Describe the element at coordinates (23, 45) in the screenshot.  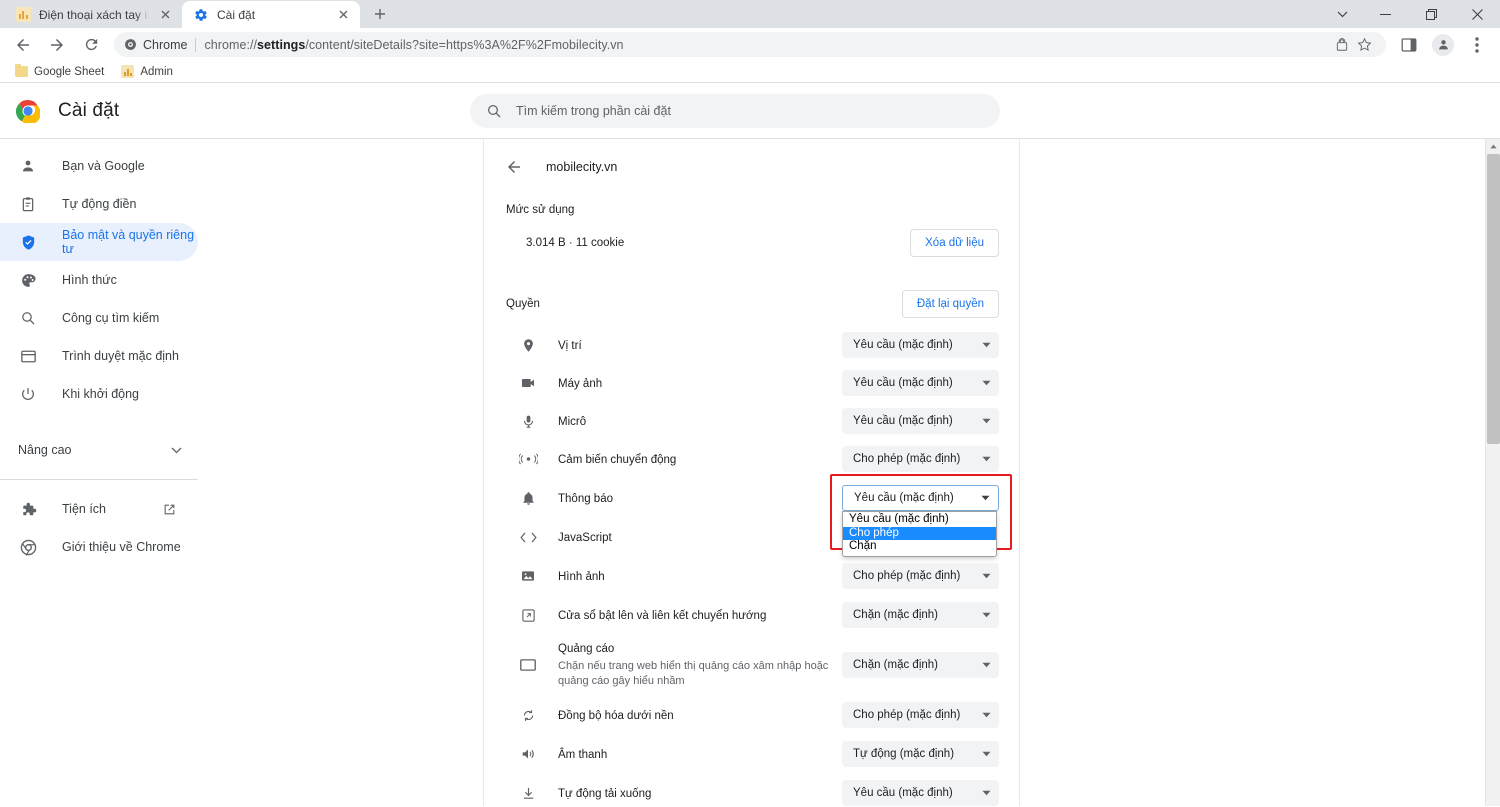
I see `back-button-icon` at that location.